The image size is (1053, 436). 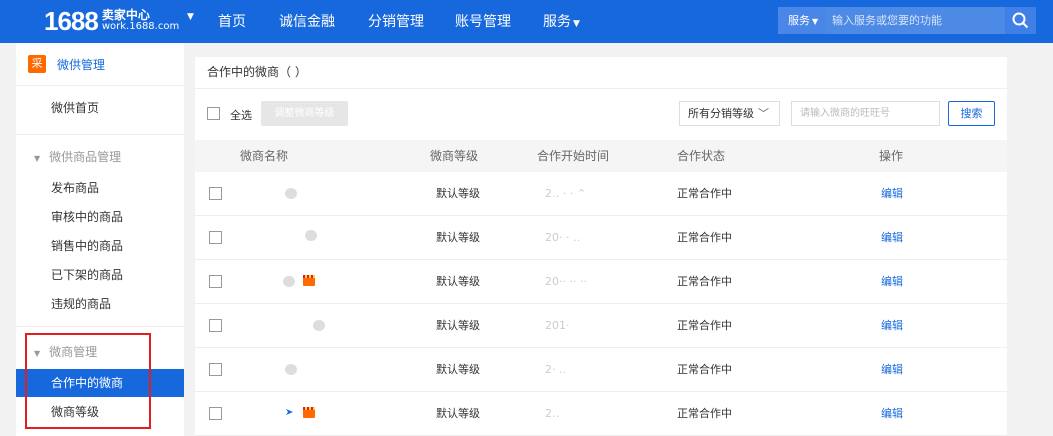 I want to click on search-input, so click(x=915, y=20).